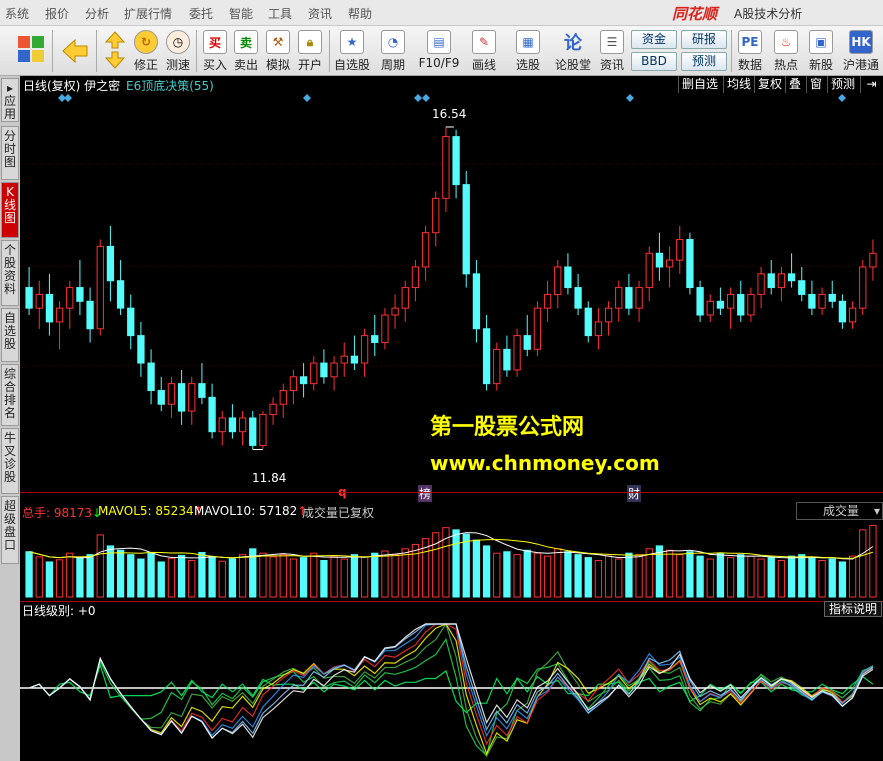  What do you see at coordinates (280, 13) in the screenshot?
I see `menu-tools: 工具` at bounding box center [280, 13].